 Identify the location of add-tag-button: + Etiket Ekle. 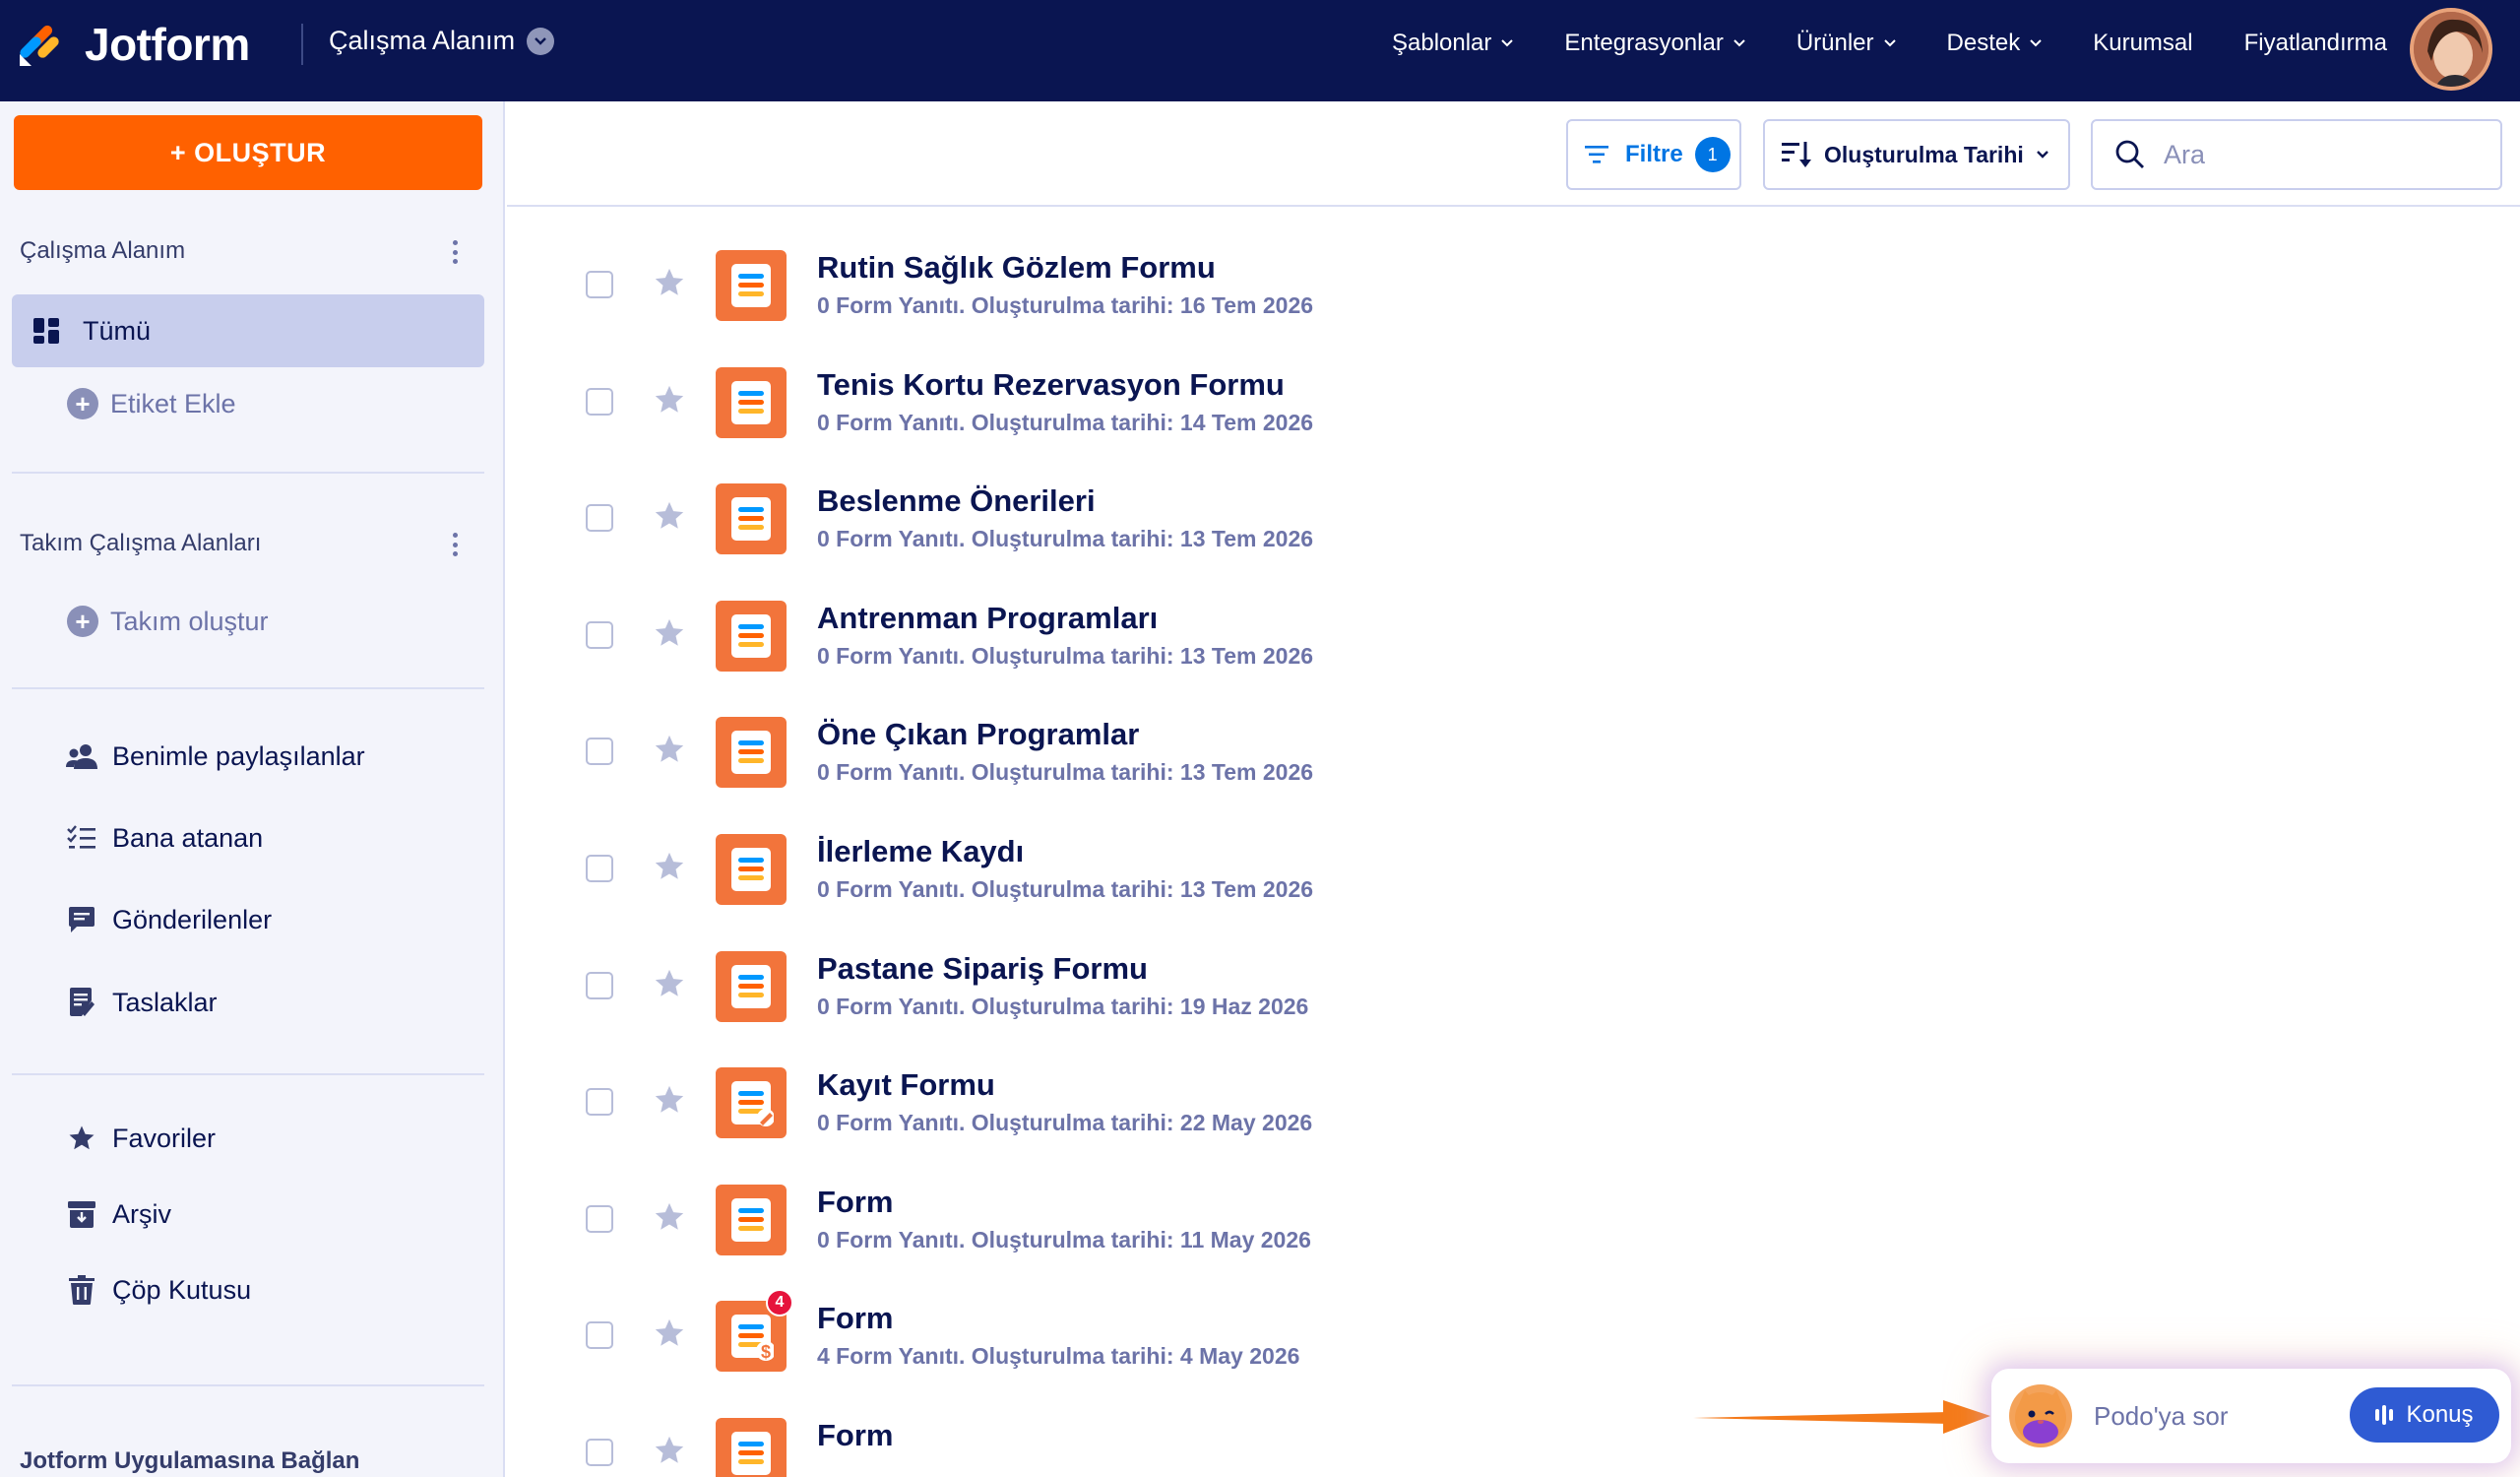
(151, 404).